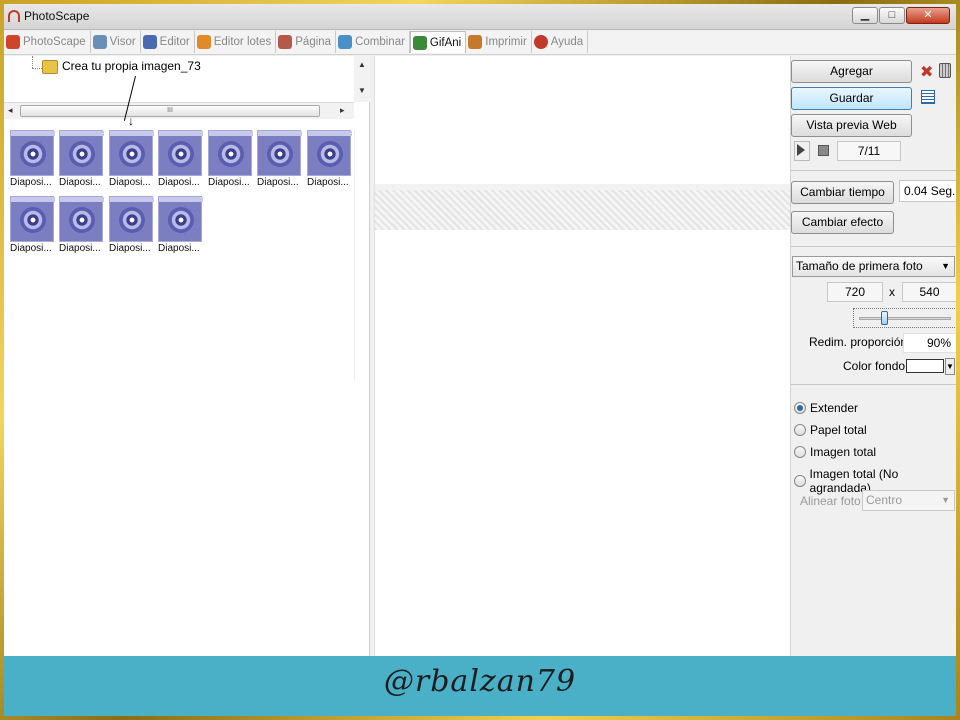 The width and height of the screenshot is (960, 720). What do you see at coordinates (823, 150) in the screenshot?
I see `stop-icon` at bounding box center [823, 150].